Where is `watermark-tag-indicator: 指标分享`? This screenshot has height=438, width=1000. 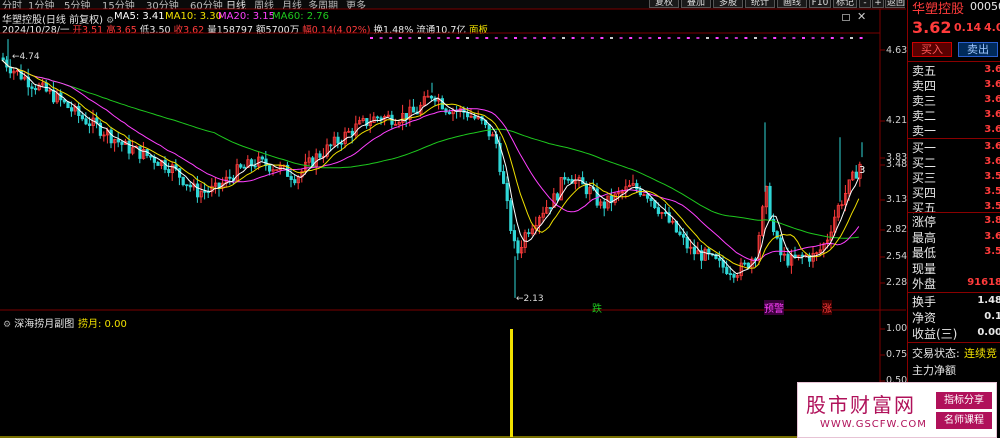 watermark-tag-indicator: 指标分享 is located at coordinates (964, 400).